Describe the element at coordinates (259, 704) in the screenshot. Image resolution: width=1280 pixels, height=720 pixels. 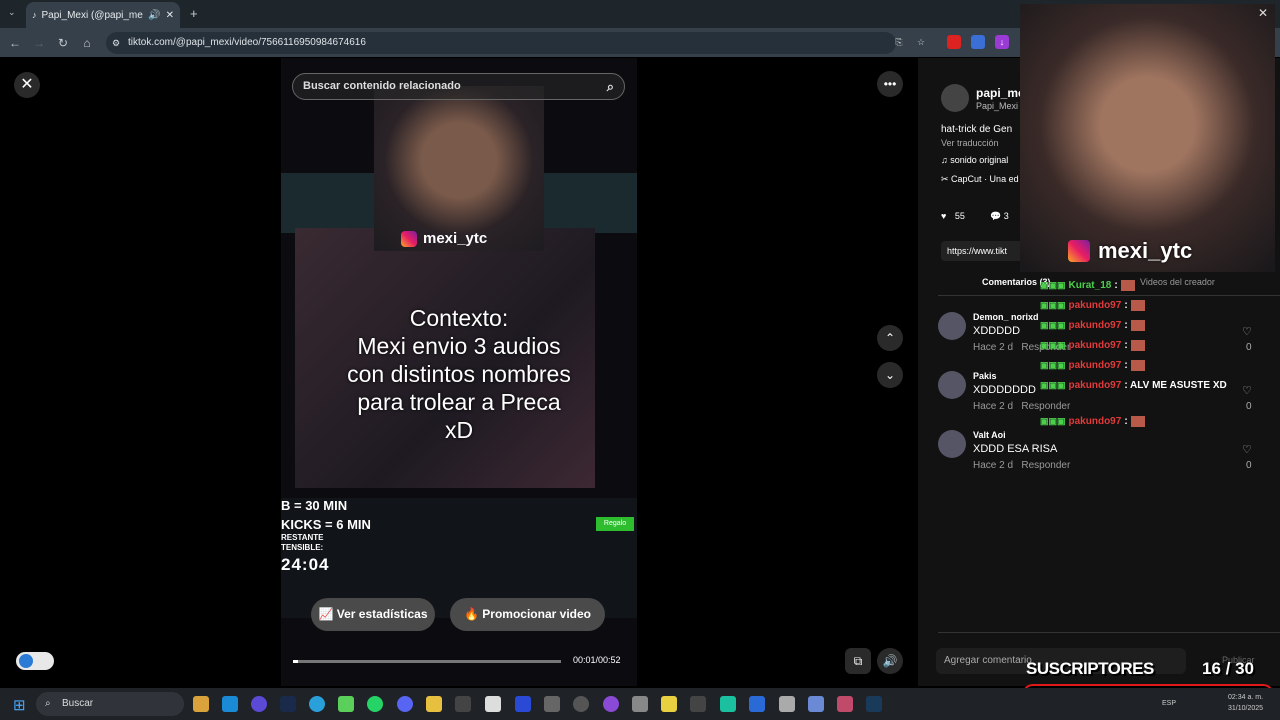
I see `vivaldi-icon` at that location.